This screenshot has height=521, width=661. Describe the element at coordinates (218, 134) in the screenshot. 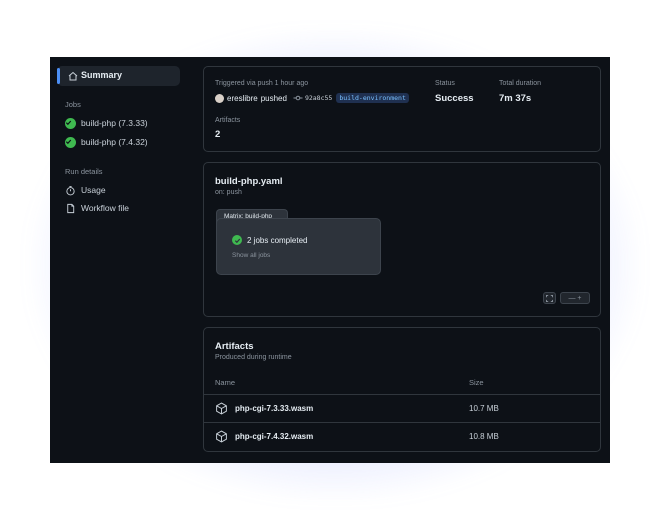

I see `artifacts-count: 2` at that location.